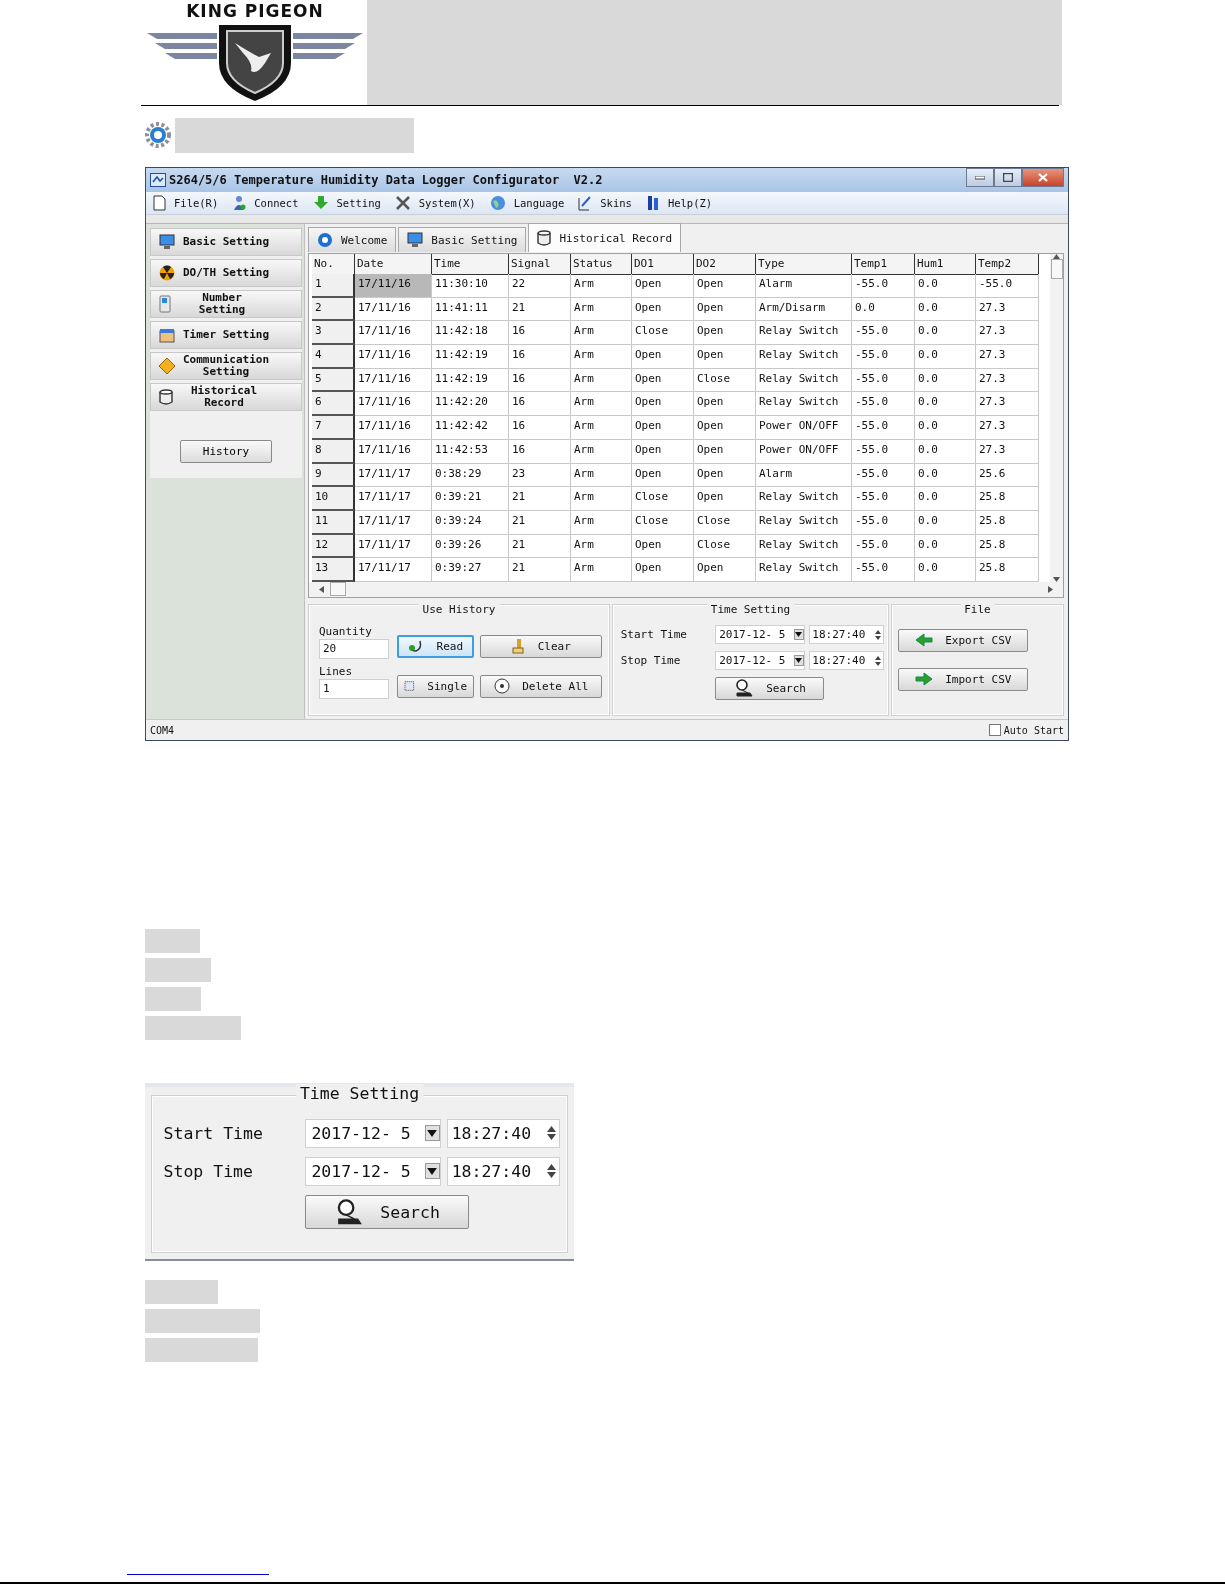  What do you see at coordinates (354, 648) in the screenshot?
I see `quantity-field: 20` at bounding box center [354, 648].